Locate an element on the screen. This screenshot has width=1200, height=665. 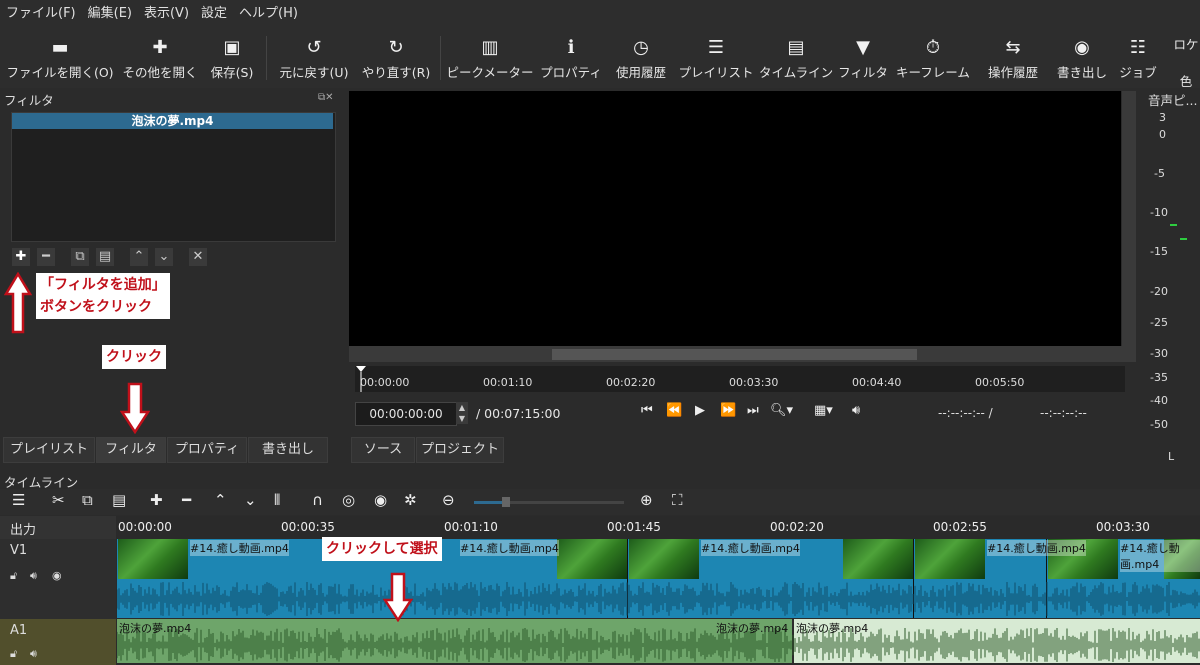
filter-panel-title: フィルタ is located at coordinates (29, 100).